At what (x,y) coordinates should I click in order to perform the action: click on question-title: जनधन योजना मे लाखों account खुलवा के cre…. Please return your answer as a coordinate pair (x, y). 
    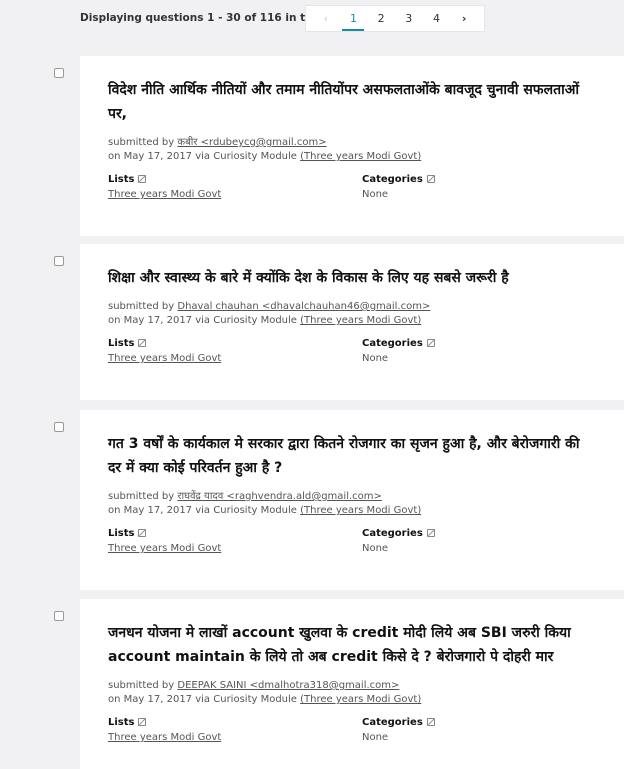
    Looking at the image, I should click on (339, 645).